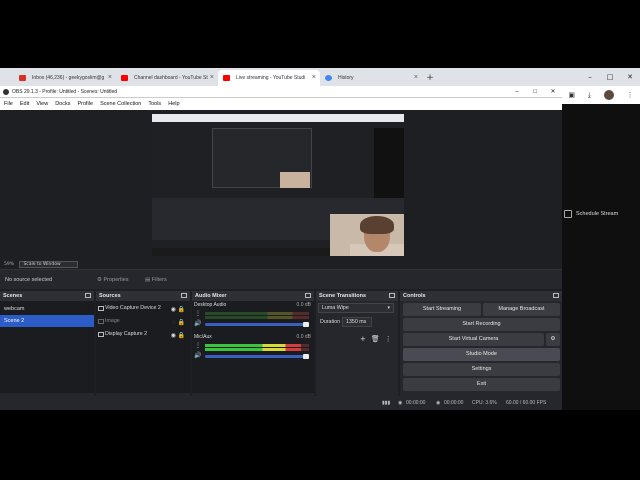  Describe the element at coordinates (122, 104) in the screenshot. I see `menu-scene-collection: Scene Collection` at that location.